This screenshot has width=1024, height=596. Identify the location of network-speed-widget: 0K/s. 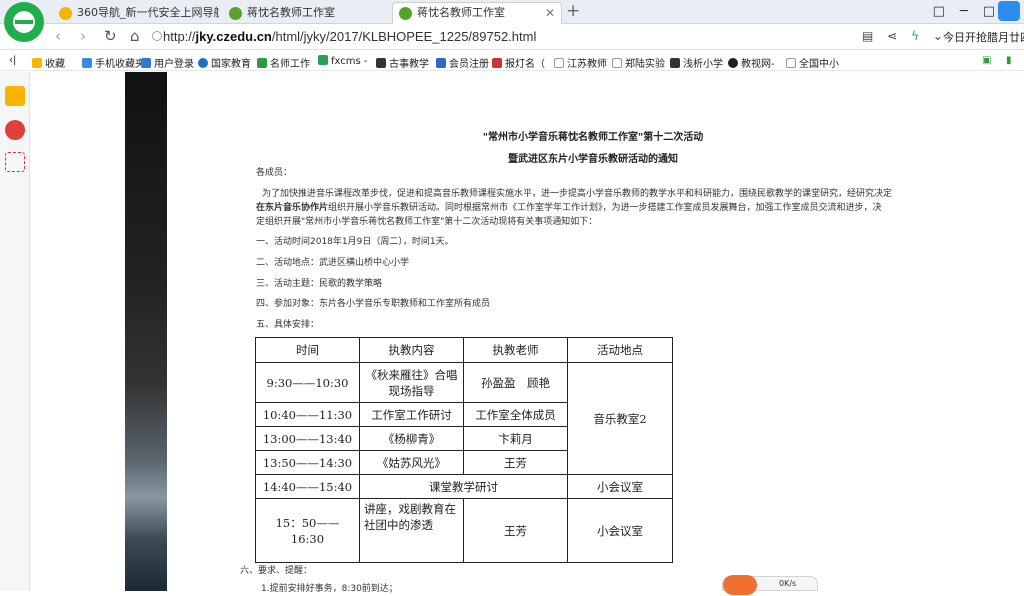
(770, 585).